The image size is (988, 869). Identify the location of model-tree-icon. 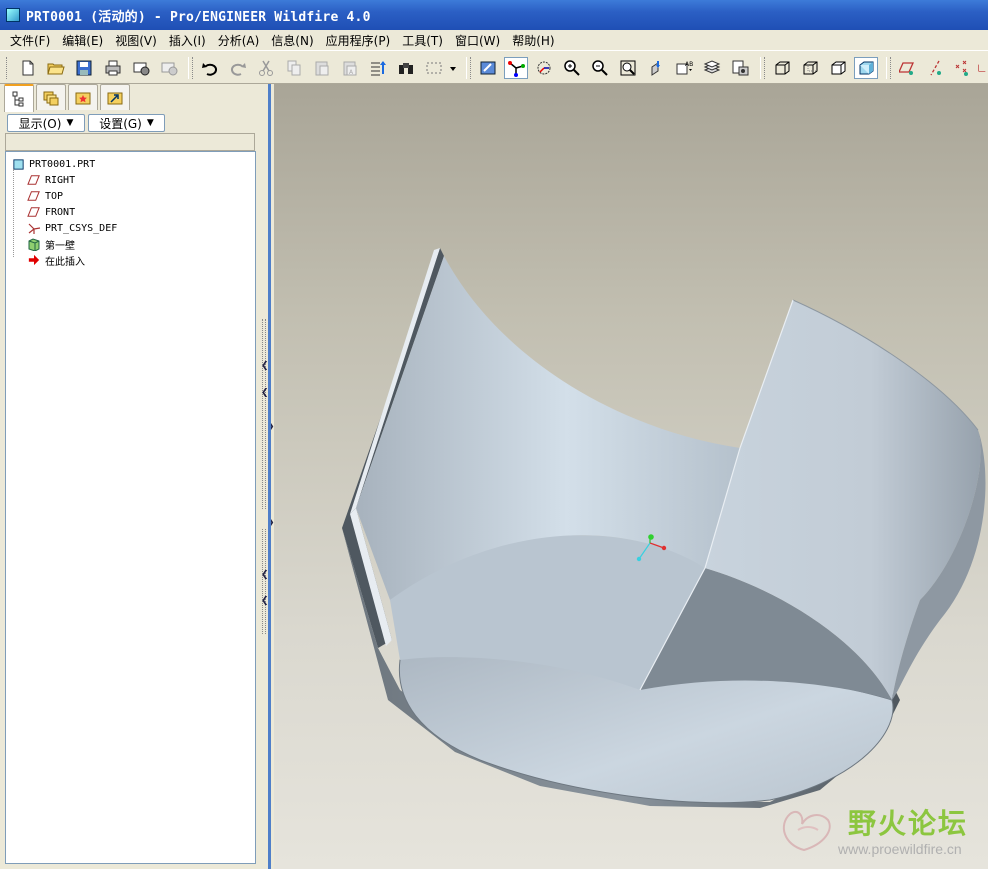
(18, 99).